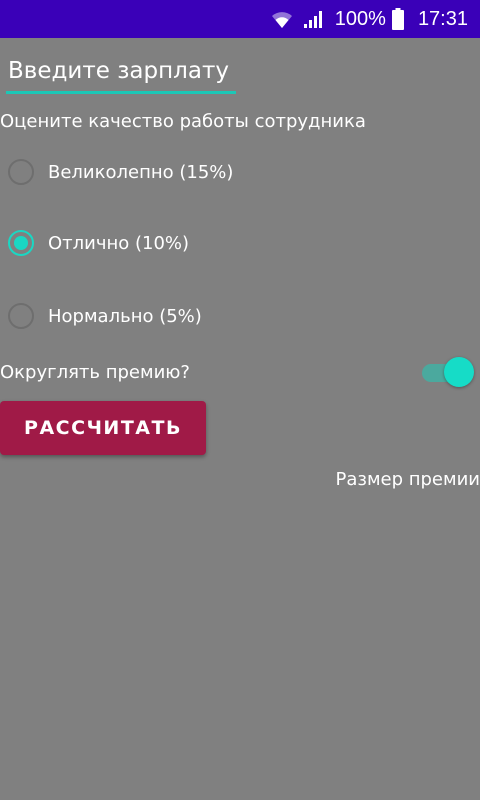 This screenshot has height=800, width=480. Describe the element at coordinates (397, 19) in the screenshot. I see `battery-icon` at that location.